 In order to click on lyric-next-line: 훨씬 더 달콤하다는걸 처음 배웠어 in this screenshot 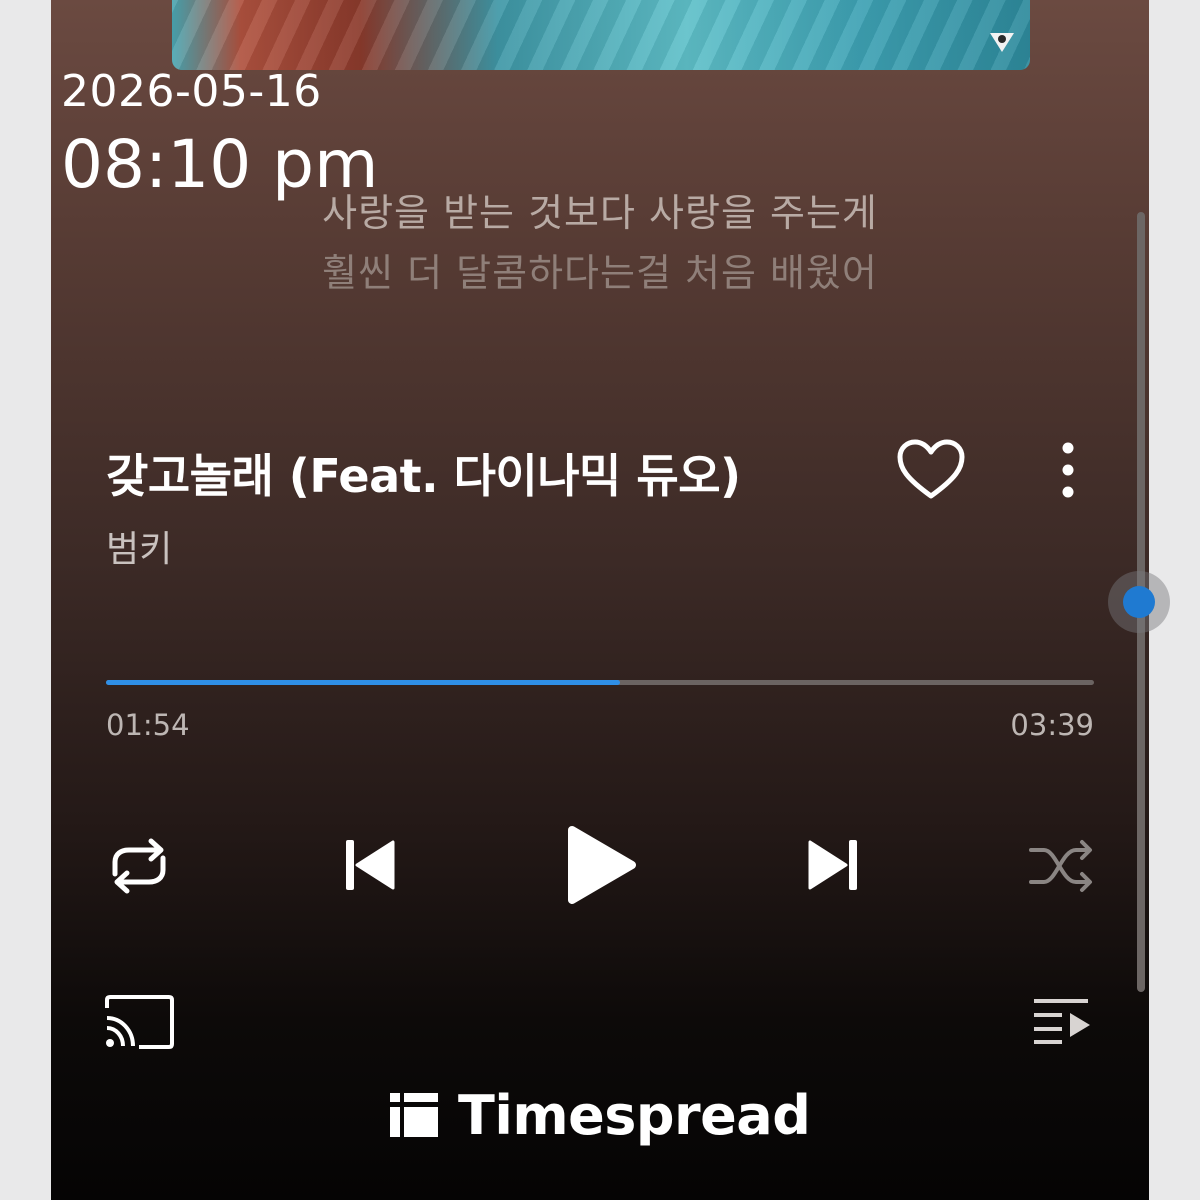, I will do `click(600, 269)`.